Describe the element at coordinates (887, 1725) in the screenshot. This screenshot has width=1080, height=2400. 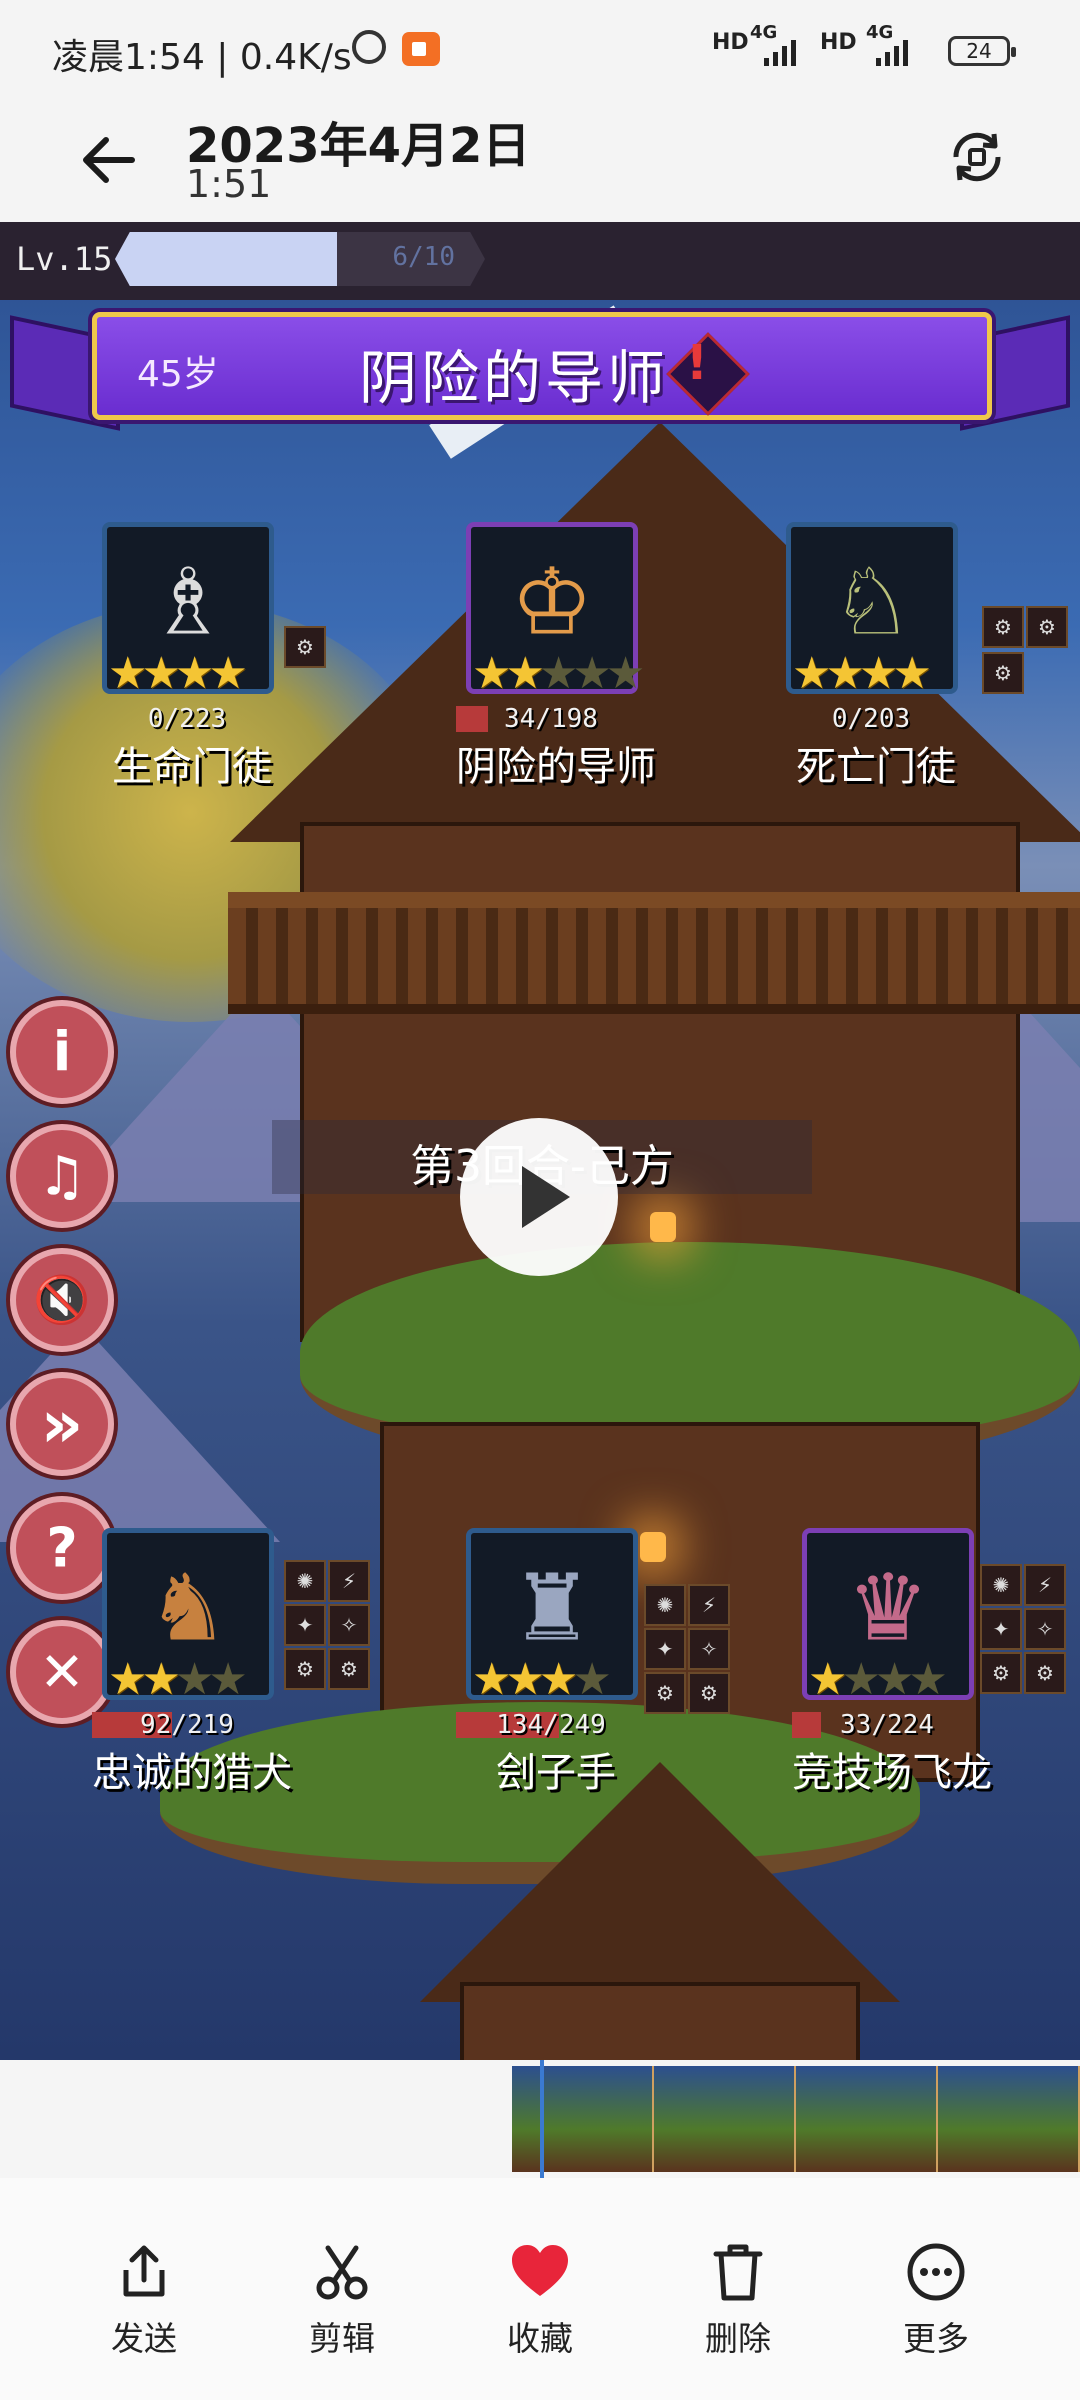
I see `hp-text: 33/224` at that location.